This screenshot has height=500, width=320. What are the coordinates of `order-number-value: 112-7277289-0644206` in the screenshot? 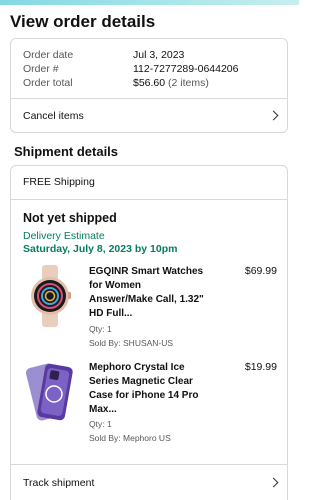 It's located at (186, 69).